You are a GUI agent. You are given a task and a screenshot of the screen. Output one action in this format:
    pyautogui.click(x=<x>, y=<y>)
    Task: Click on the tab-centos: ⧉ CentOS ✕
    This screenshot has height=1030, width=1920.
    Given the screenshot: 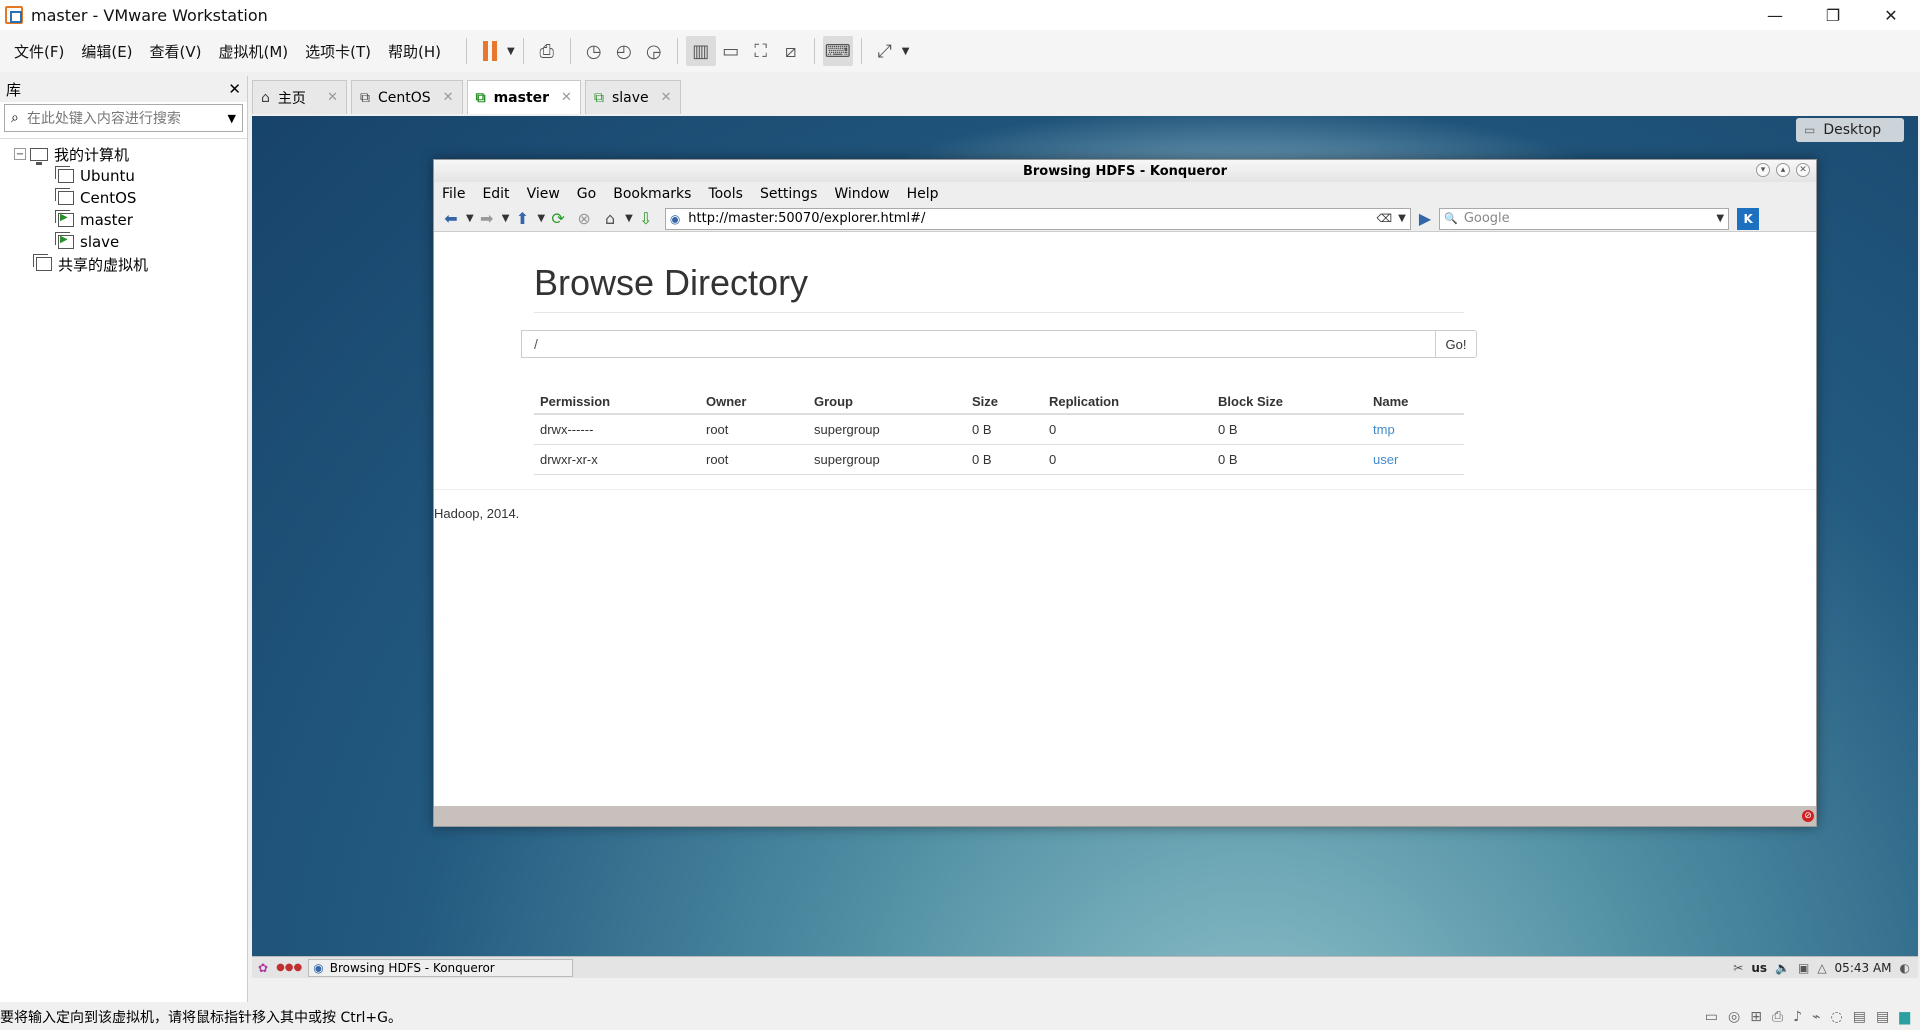 What is the action you would take?
    pyautogui.click(x=407, y=97)
    